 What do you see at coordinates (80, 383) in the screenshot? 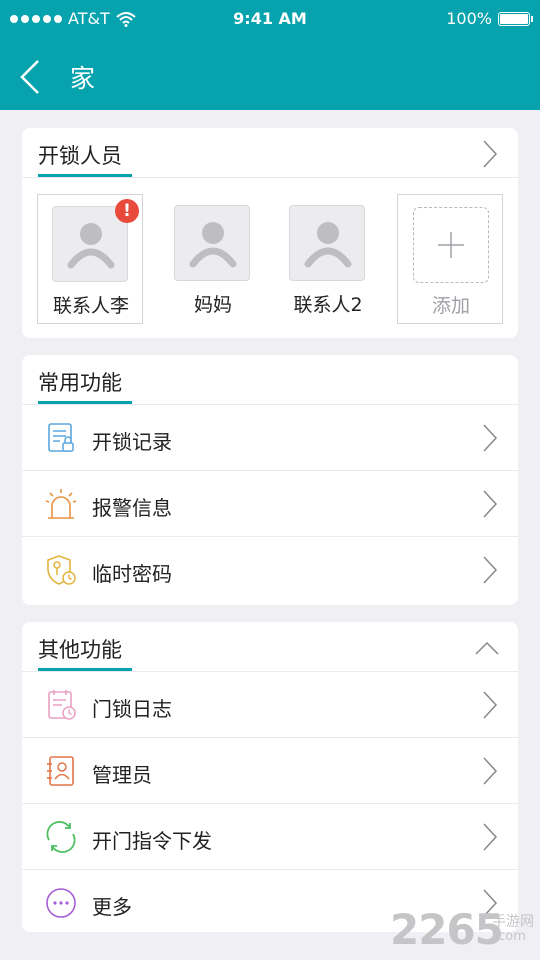
I see `card-title: 常用功能` at bounding box center [80, 383].